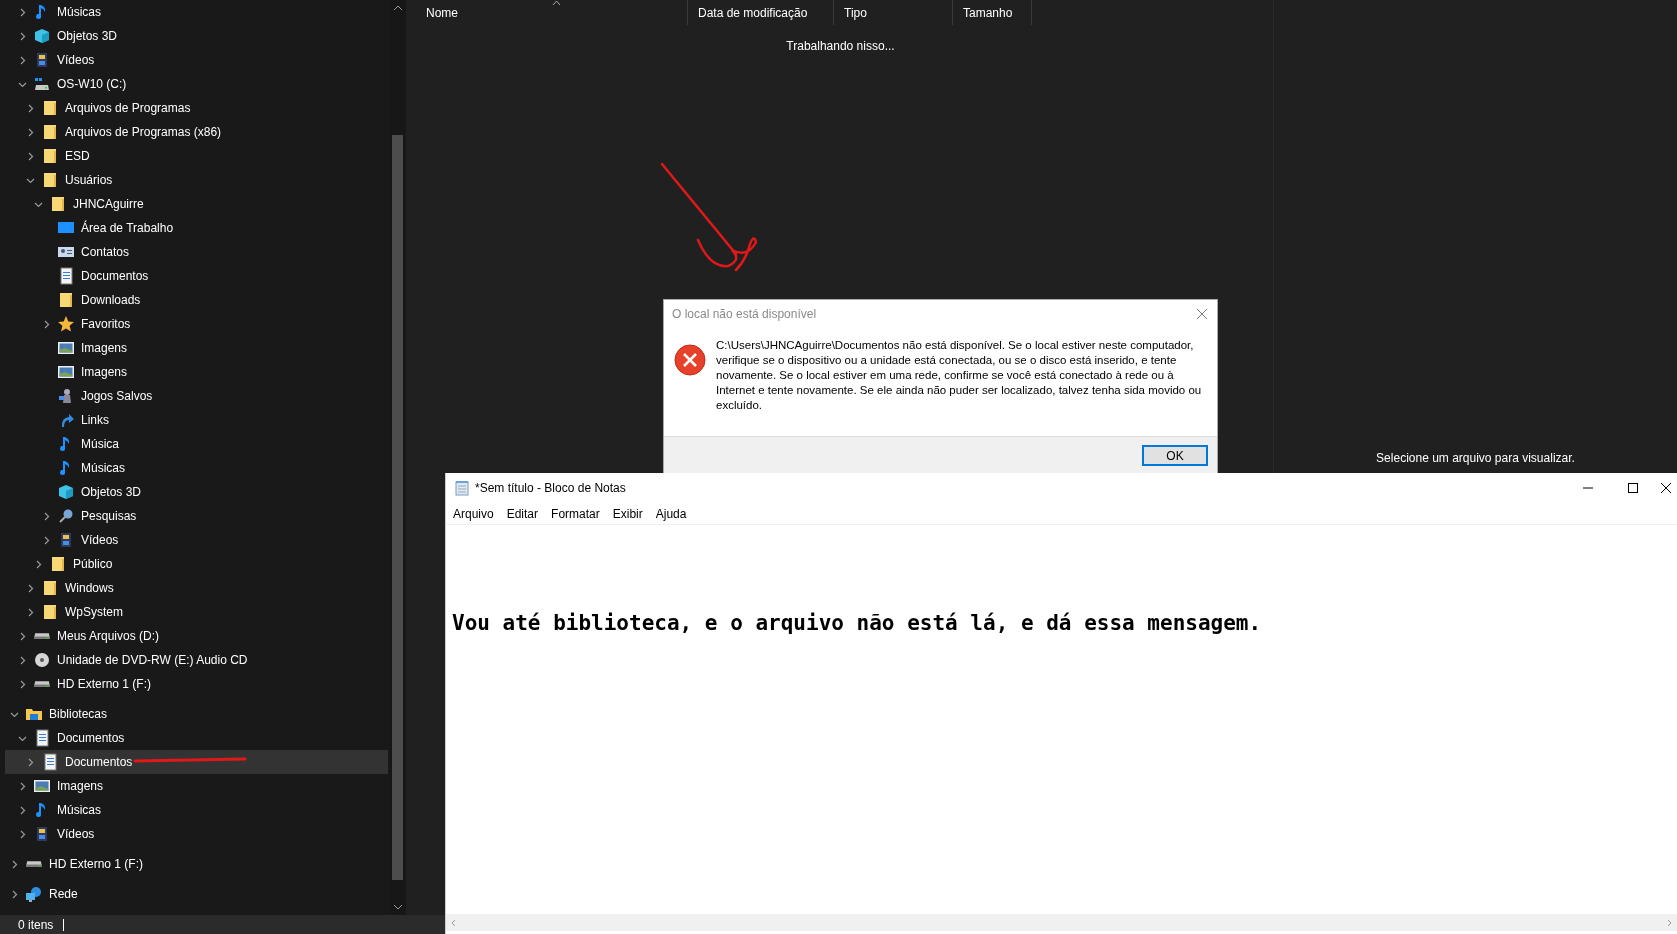 The image size is (1677, 934). Describe the element at coordinates (42, 660) in the screenshot. I see `disc-icon` at that location.